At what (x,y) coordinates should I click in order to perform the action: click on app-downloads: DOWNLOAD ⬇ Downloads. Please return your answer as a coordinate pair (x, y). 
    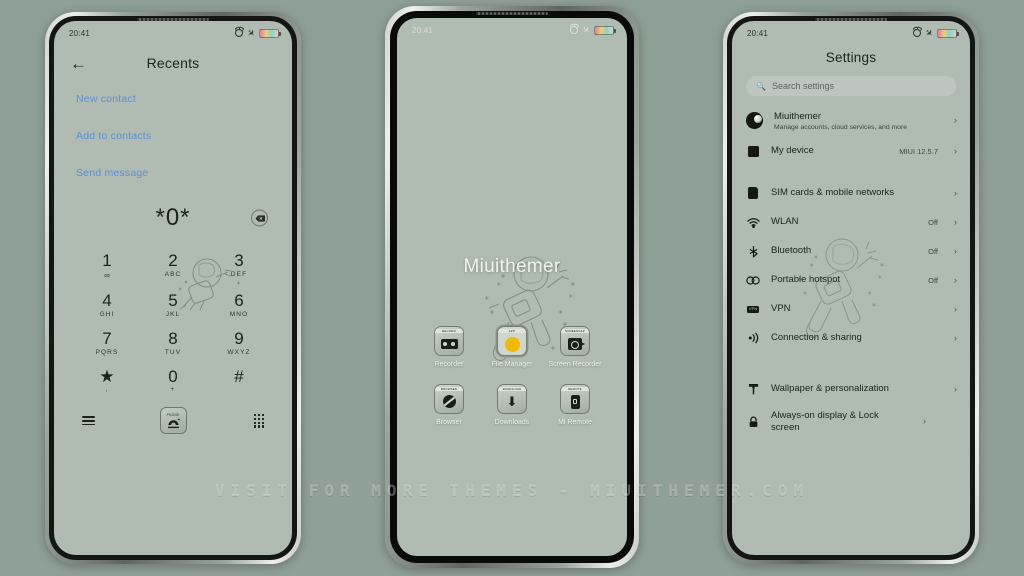
    Looking at the image, I should click on (512, 405).